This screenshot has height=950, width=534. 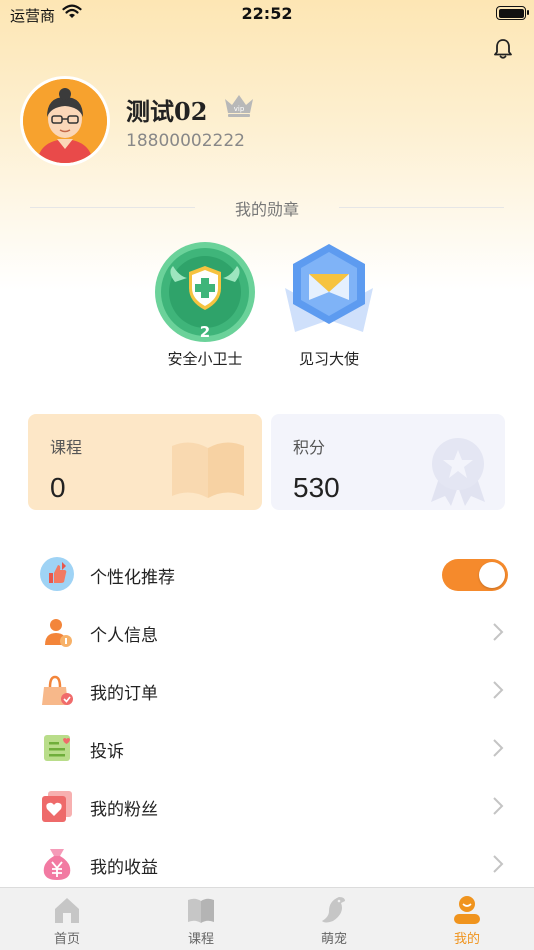 I want to click on points-label: 积分, so click(x=309, y=447).